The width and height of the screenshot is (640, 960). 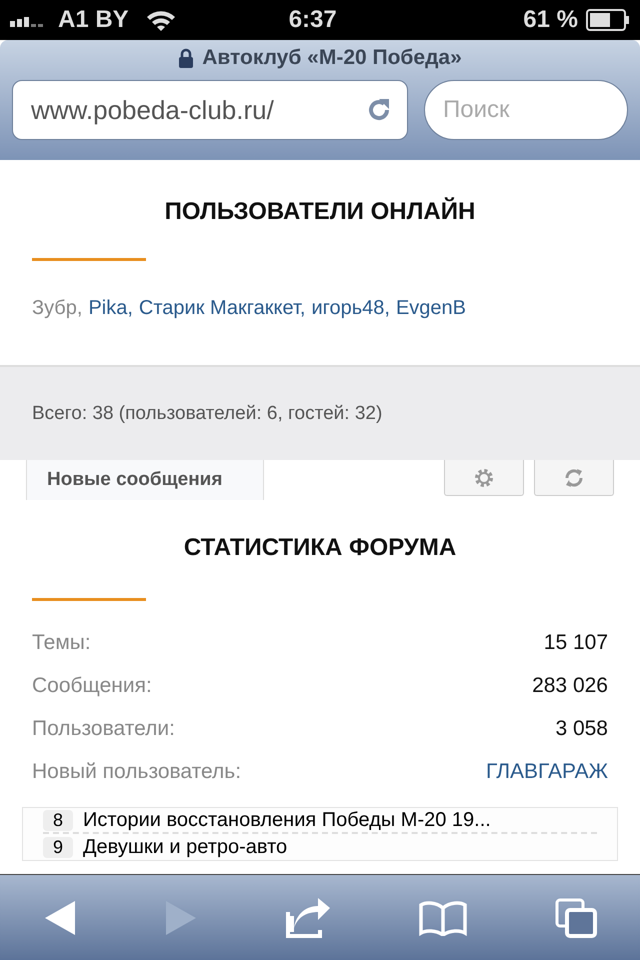 I want to click on share-icon, so click(x=308, y=918).